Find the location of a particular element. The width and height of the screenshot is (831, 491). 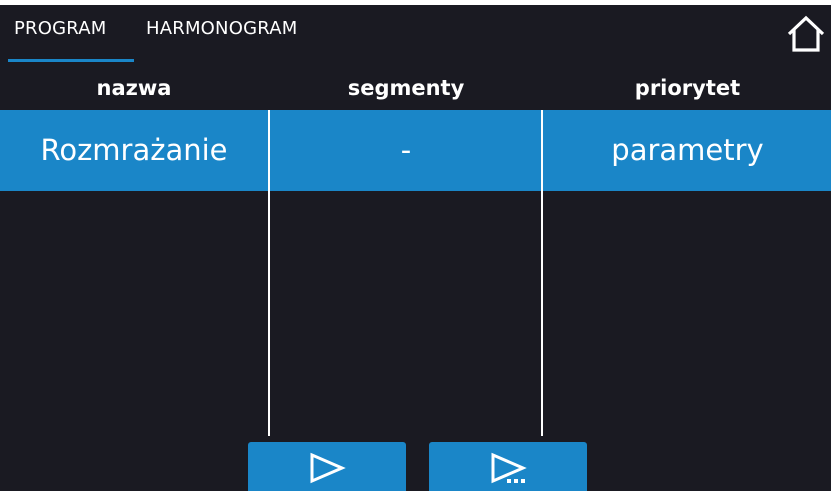

active-tab-indicator is located at coordinates (71, 60).